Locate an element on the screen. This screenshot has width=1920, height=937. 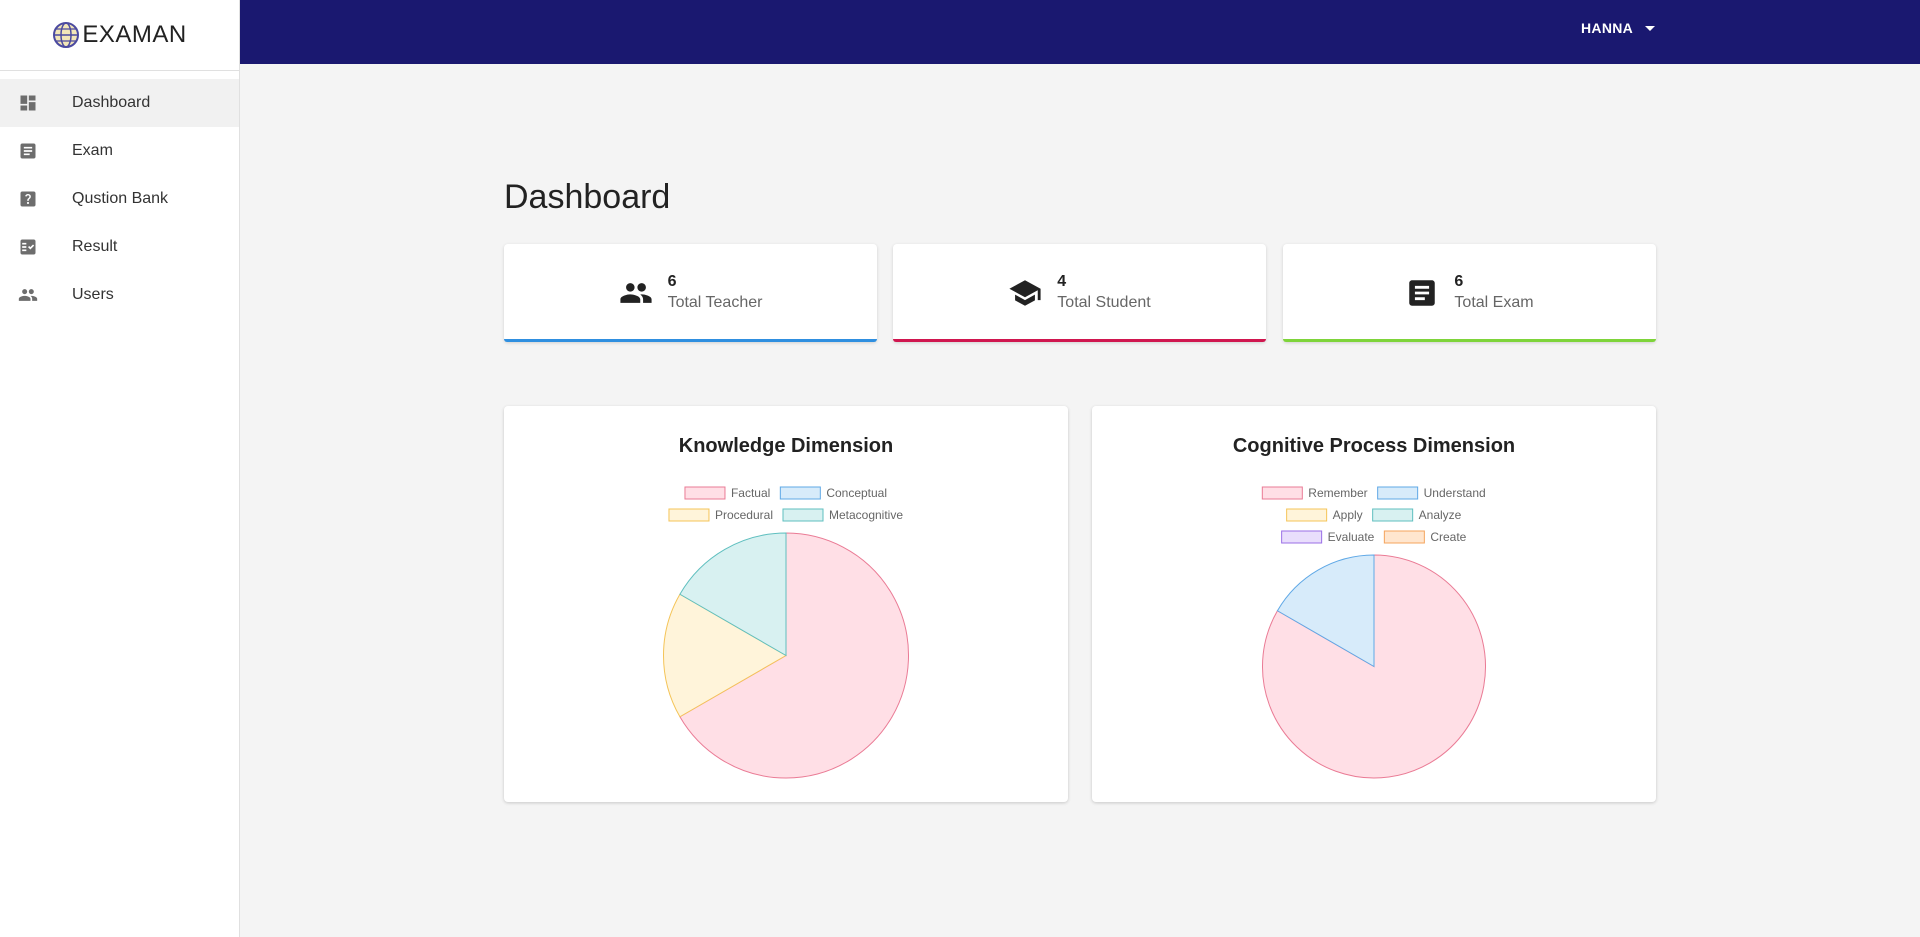
sidebar-item-label: Result is located at coordinates (95, 246).